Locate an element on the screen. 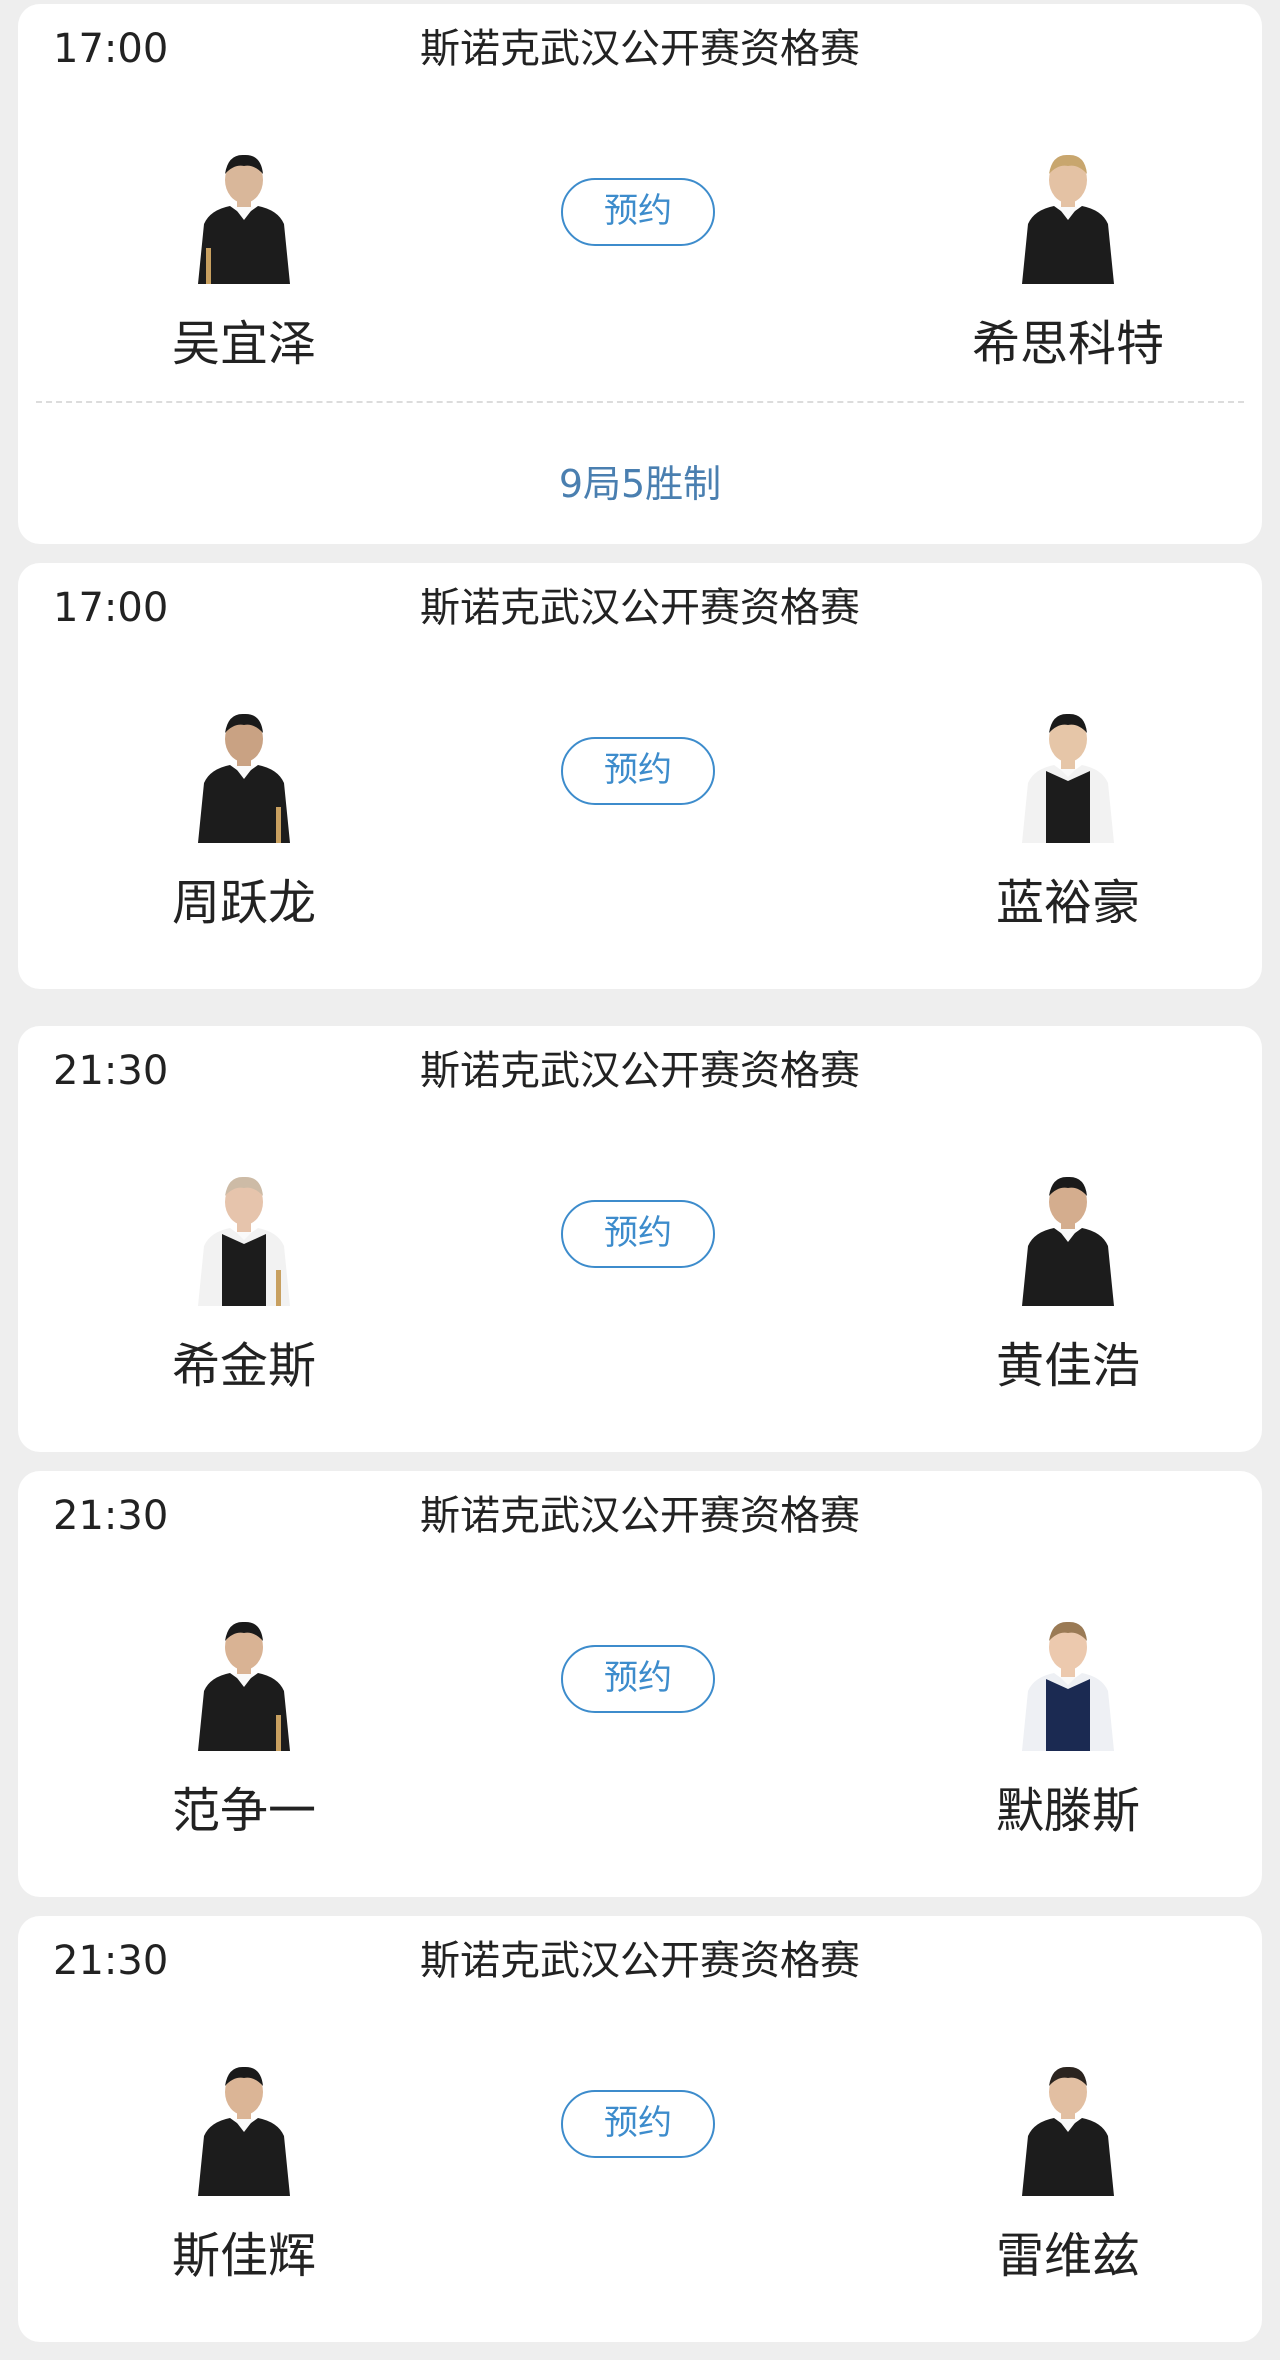 The width and height of the screenshot is (1280, 2360). player-name: 希金斯 is located at coordinates (243, 1366).